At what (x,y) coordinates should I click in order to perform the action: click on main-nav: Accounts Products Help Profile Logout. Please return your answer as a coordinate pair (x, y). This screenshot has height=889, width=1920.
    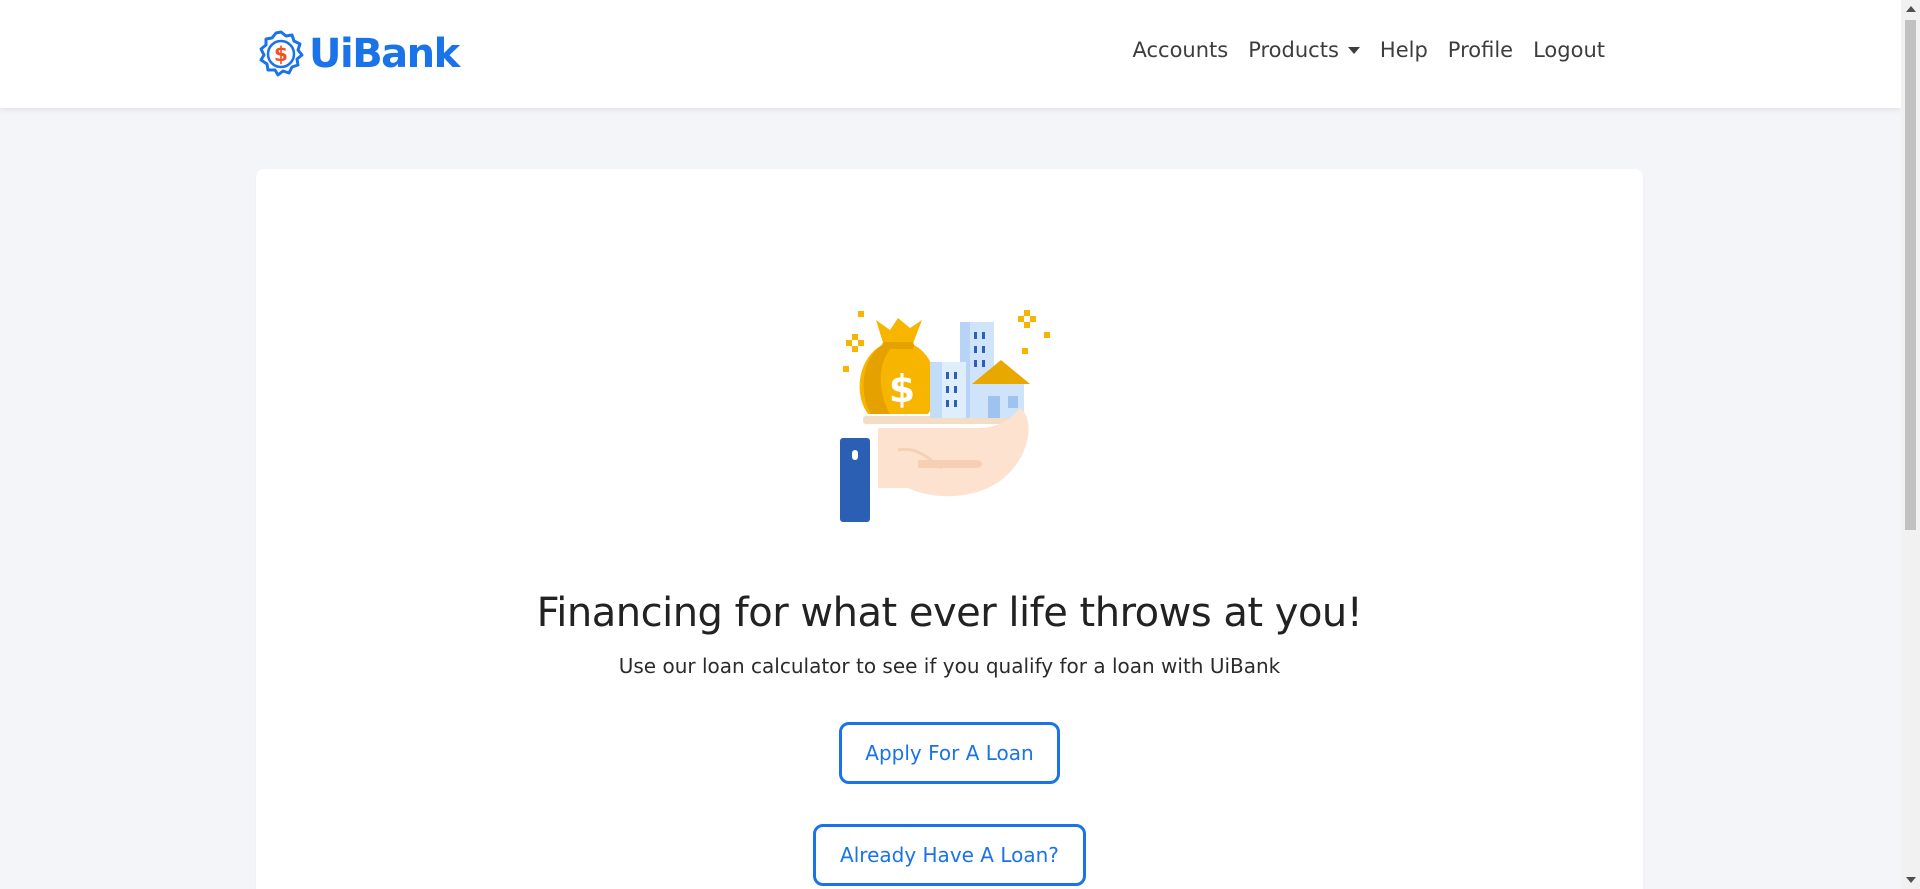
    Looking at the image, I should click on (1368, 50).